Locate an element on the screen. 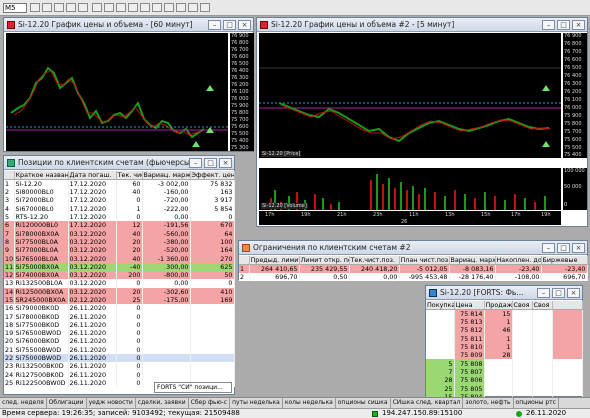 The image size is (590, 418). buy-row: 7 75 807 is located at coordinates (504, 372).